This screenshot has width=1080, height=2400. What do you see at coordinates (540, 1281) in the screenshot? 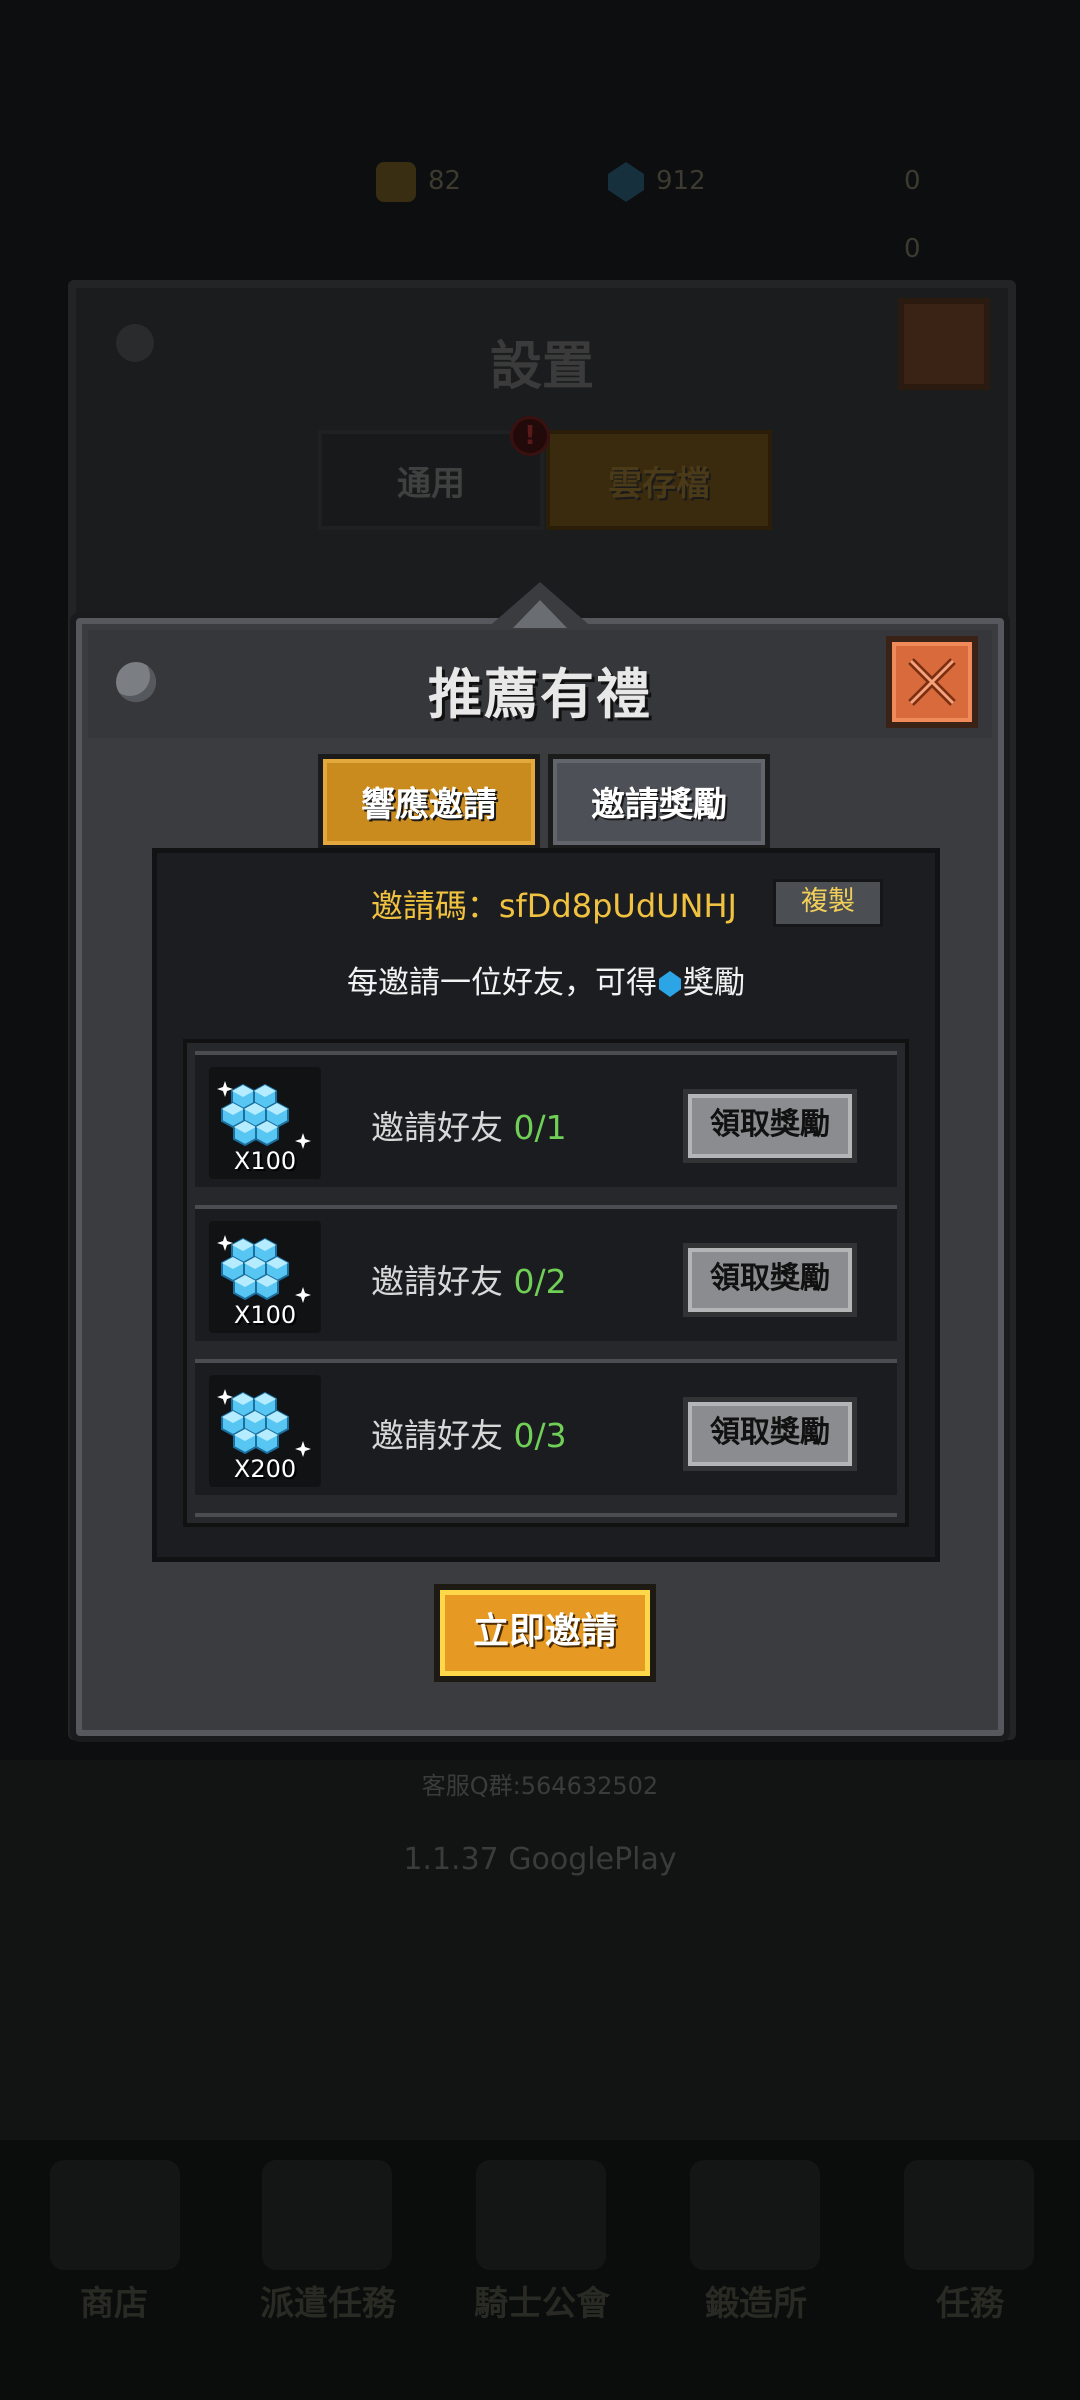
I see `invite-progress: 0/2` at bounding box center [540, 1281].